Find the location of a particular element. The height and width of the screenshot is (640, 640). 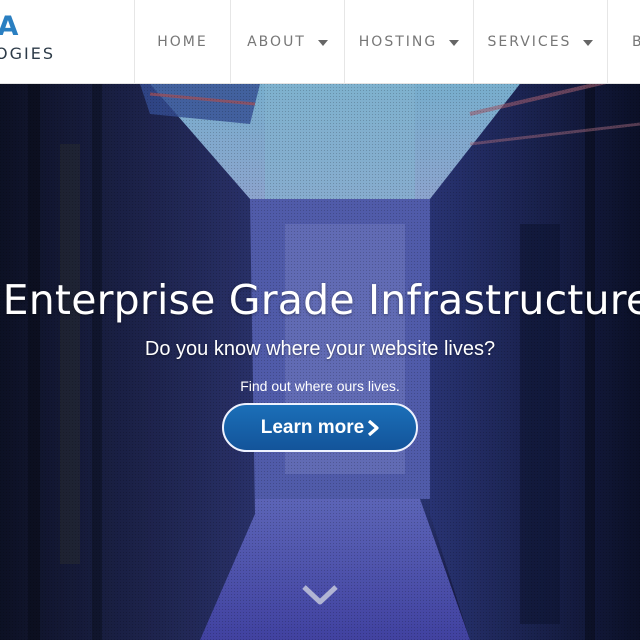

scroll-down-button is located at coordinates (320, 595).